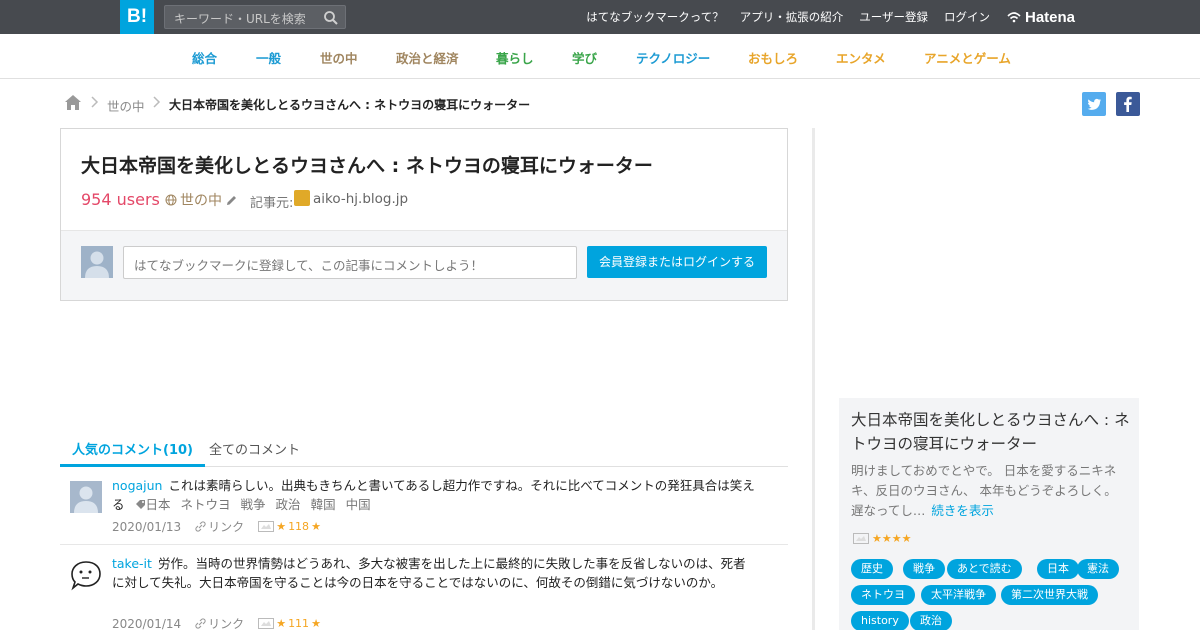  I want to click on comment-link-label: リンク, so click(226, 623).